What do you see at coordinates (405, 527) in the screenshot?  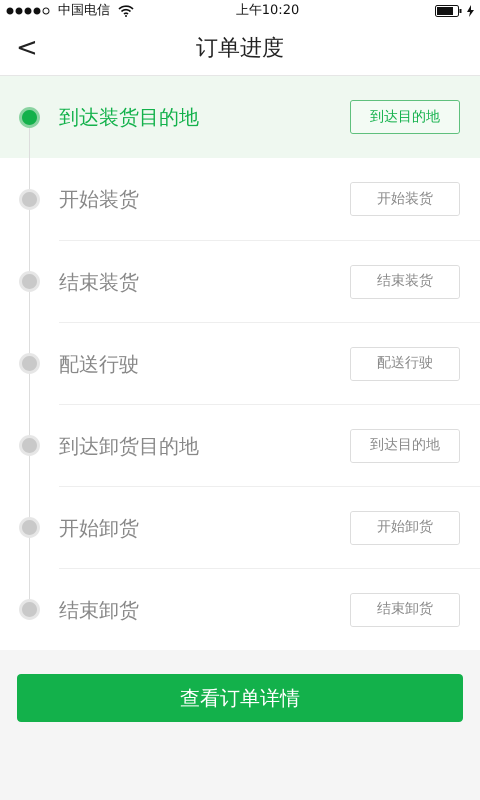 I see `step-action-button: 开始卸货` at bounding box center [405, 527].